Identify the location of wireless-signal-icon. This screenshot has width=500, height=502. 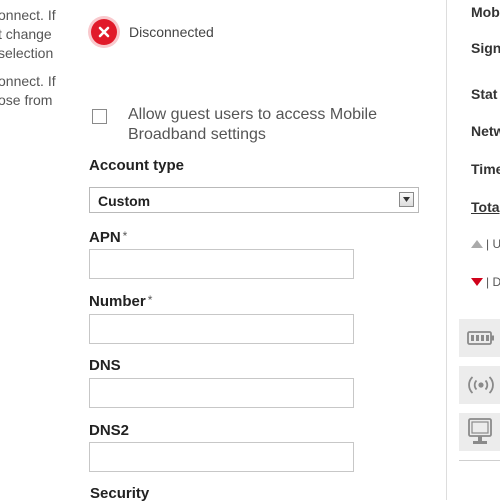
(481, 385).